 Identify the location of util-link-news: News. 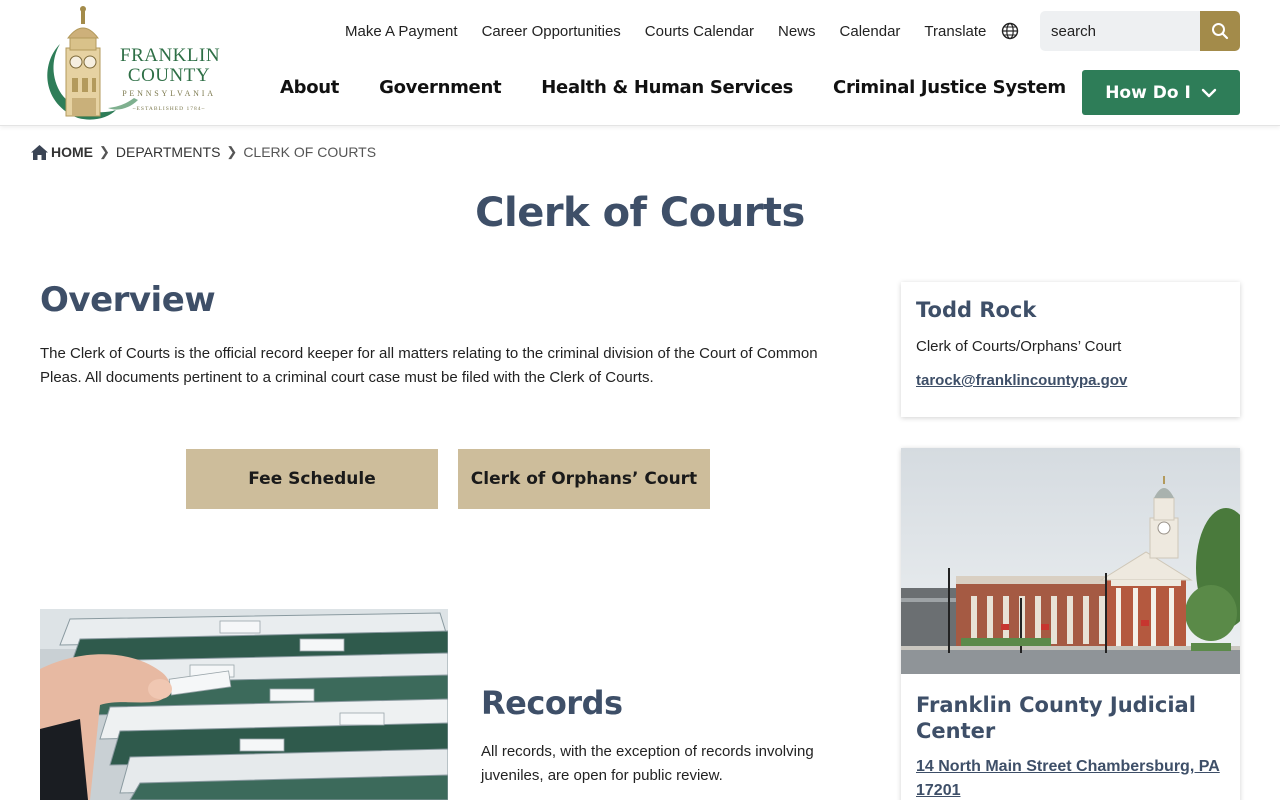
(797, 32).